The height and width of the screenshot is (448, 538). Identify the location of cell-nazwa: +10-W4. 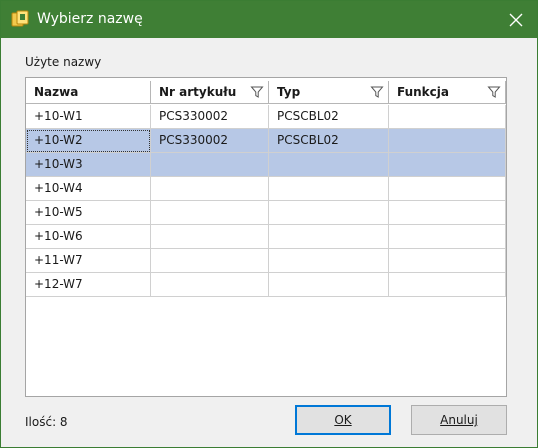
(88, 189).